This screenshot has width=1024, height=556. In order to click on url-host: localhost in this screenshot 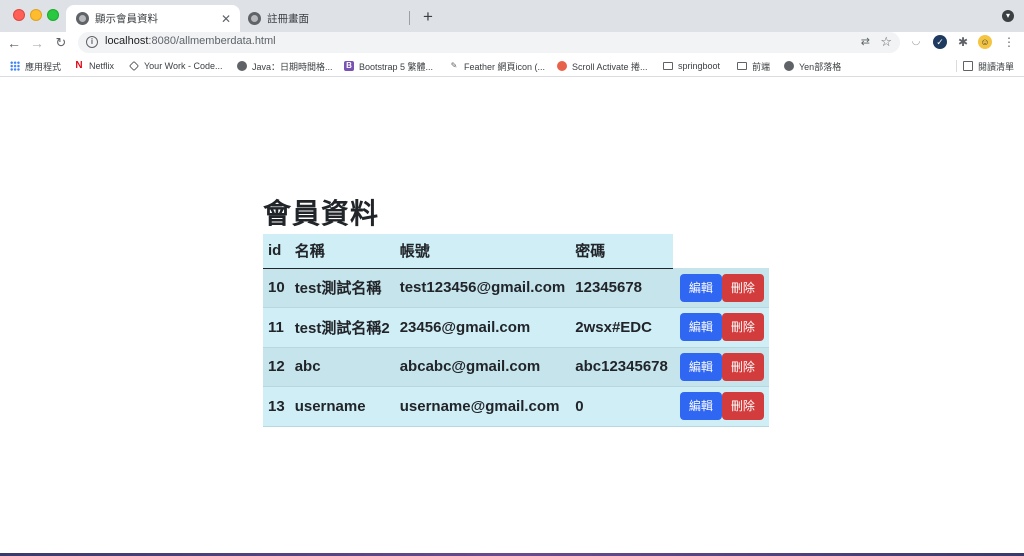, I will do `click(127, 41)`.